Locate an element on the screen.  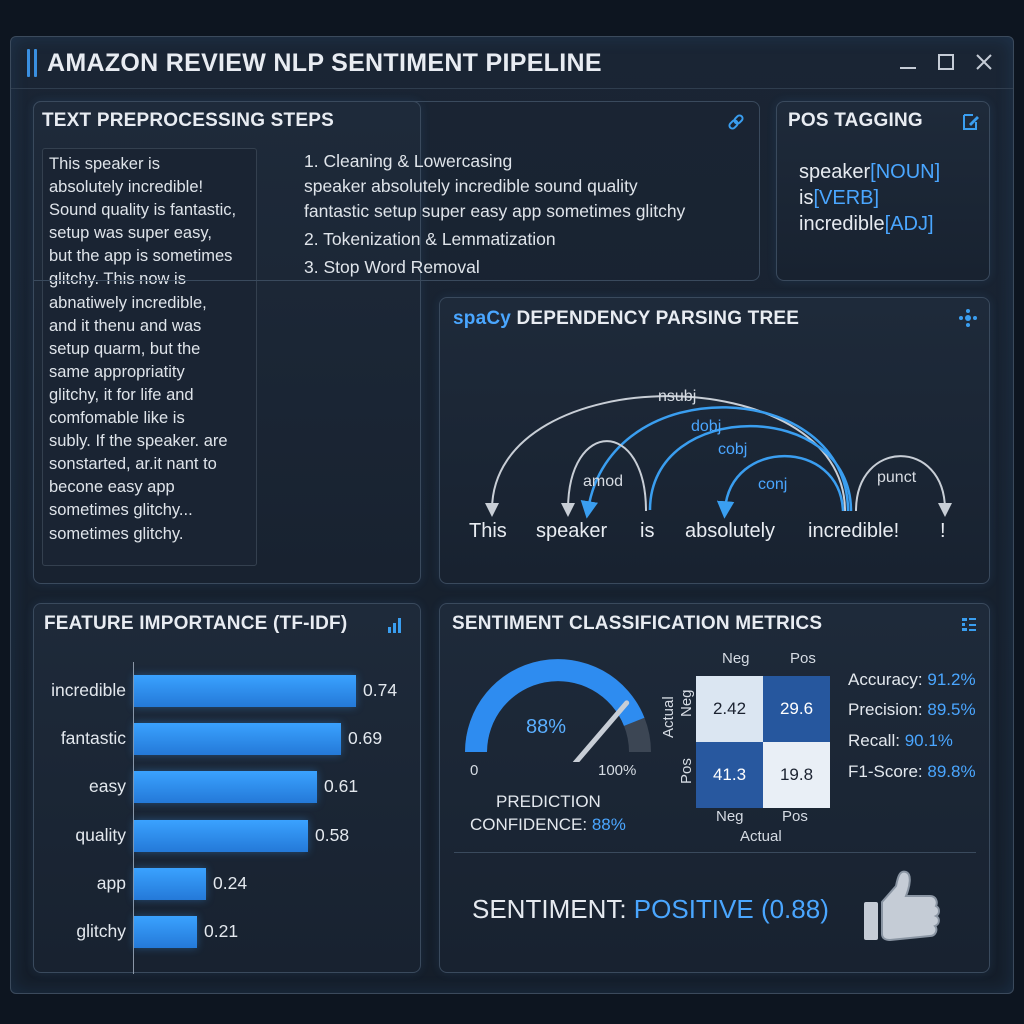
pos-title: POS TAGGING is located at coordinates (855, 120).